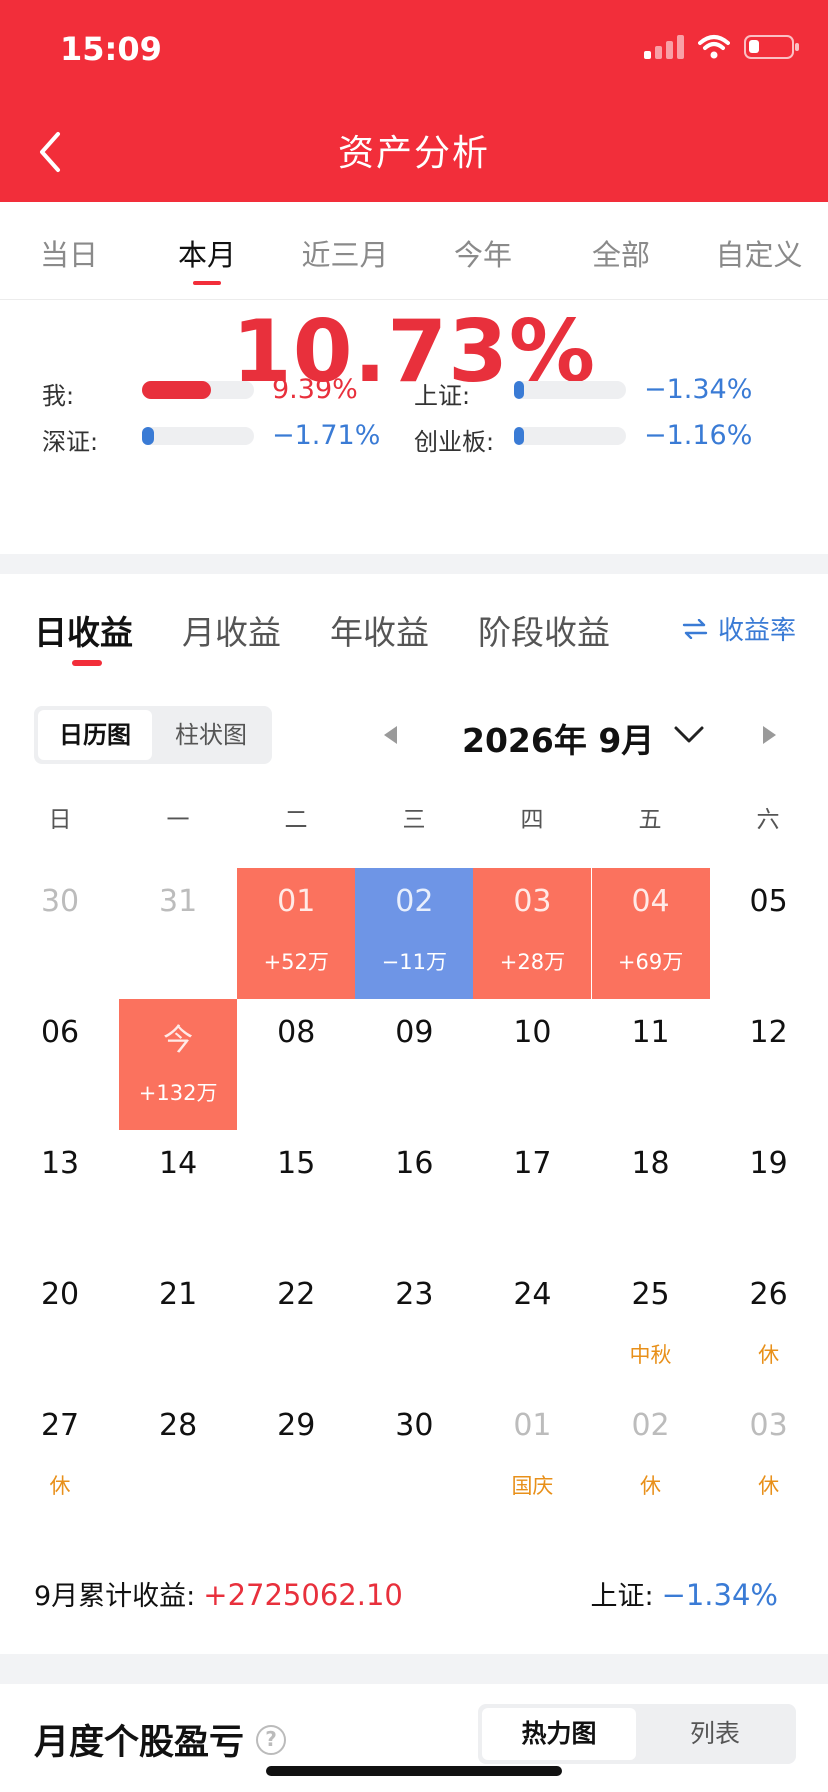 The height and width of the screenshot is (1792, 828). What do you see at coordinates (769, 735) in the screenshot?
I see `next-month-icon` at bounding box center [769, 735].